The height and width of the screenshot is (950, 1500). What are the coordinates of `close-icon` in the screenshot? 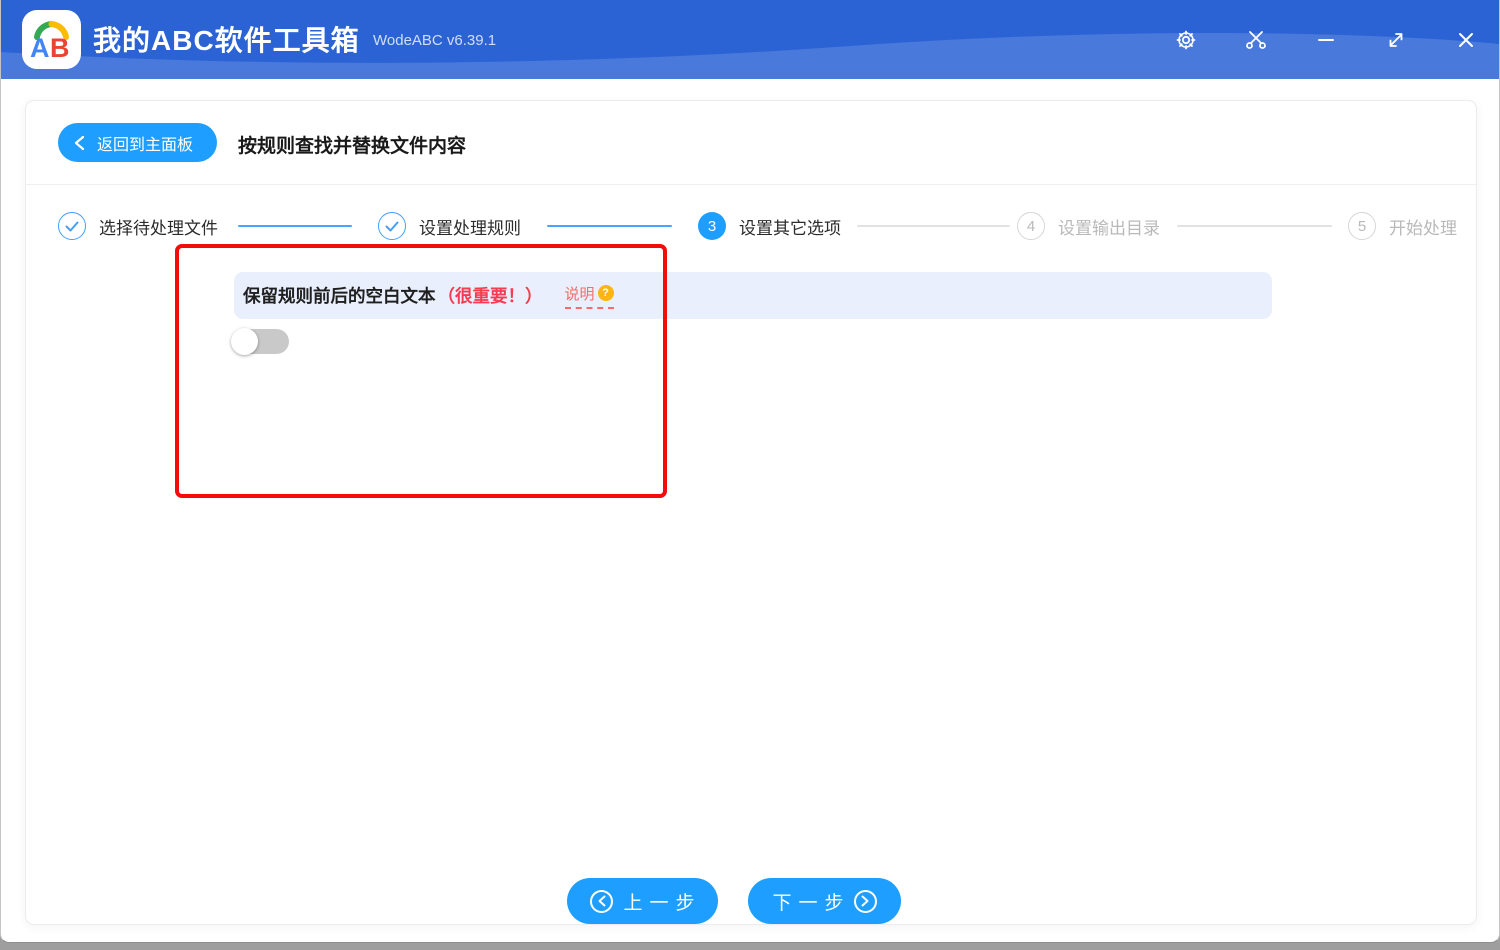 It's located at (1466, 39).